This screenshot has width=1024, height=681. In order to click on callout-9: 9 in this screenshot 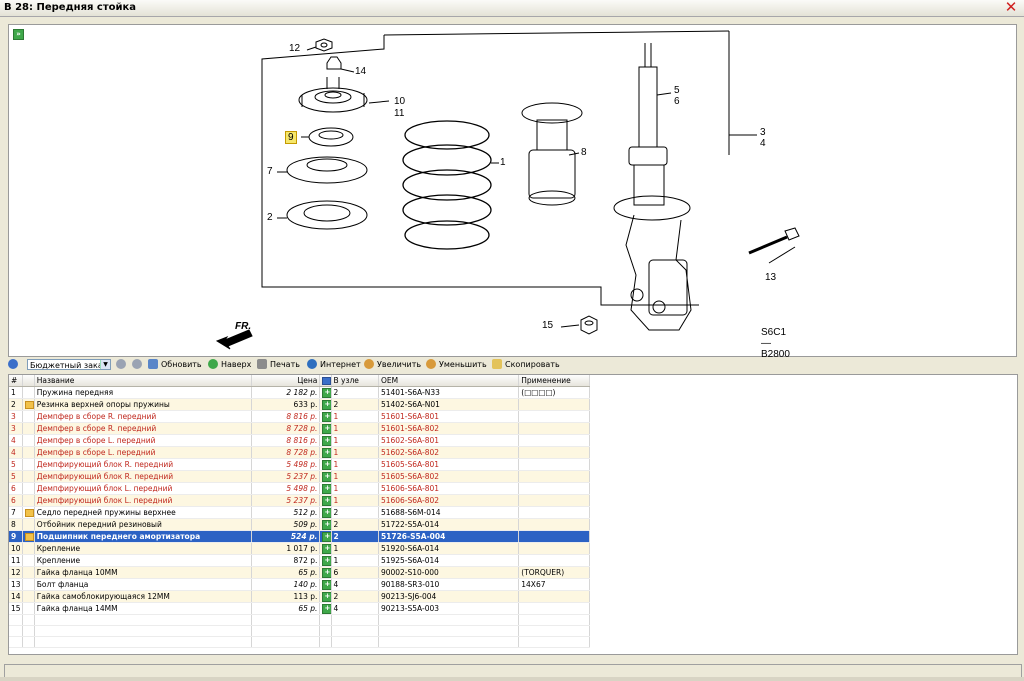, I will do `click(291, 137)`.